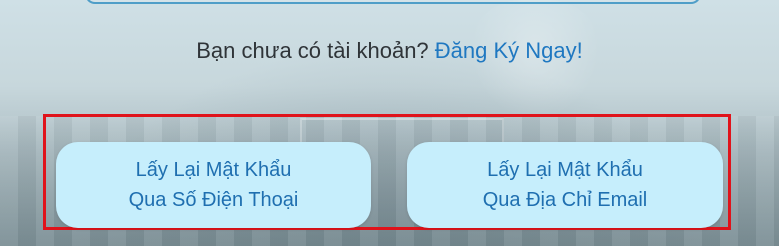 Image resolution: width=779 pixels, height=246 pixels. What do you see at coordinates (565, 200) in the screenshot?
I see `recover-by-email-line2: Qua Địa Chỉ Email` at bounding box center [565, 200].